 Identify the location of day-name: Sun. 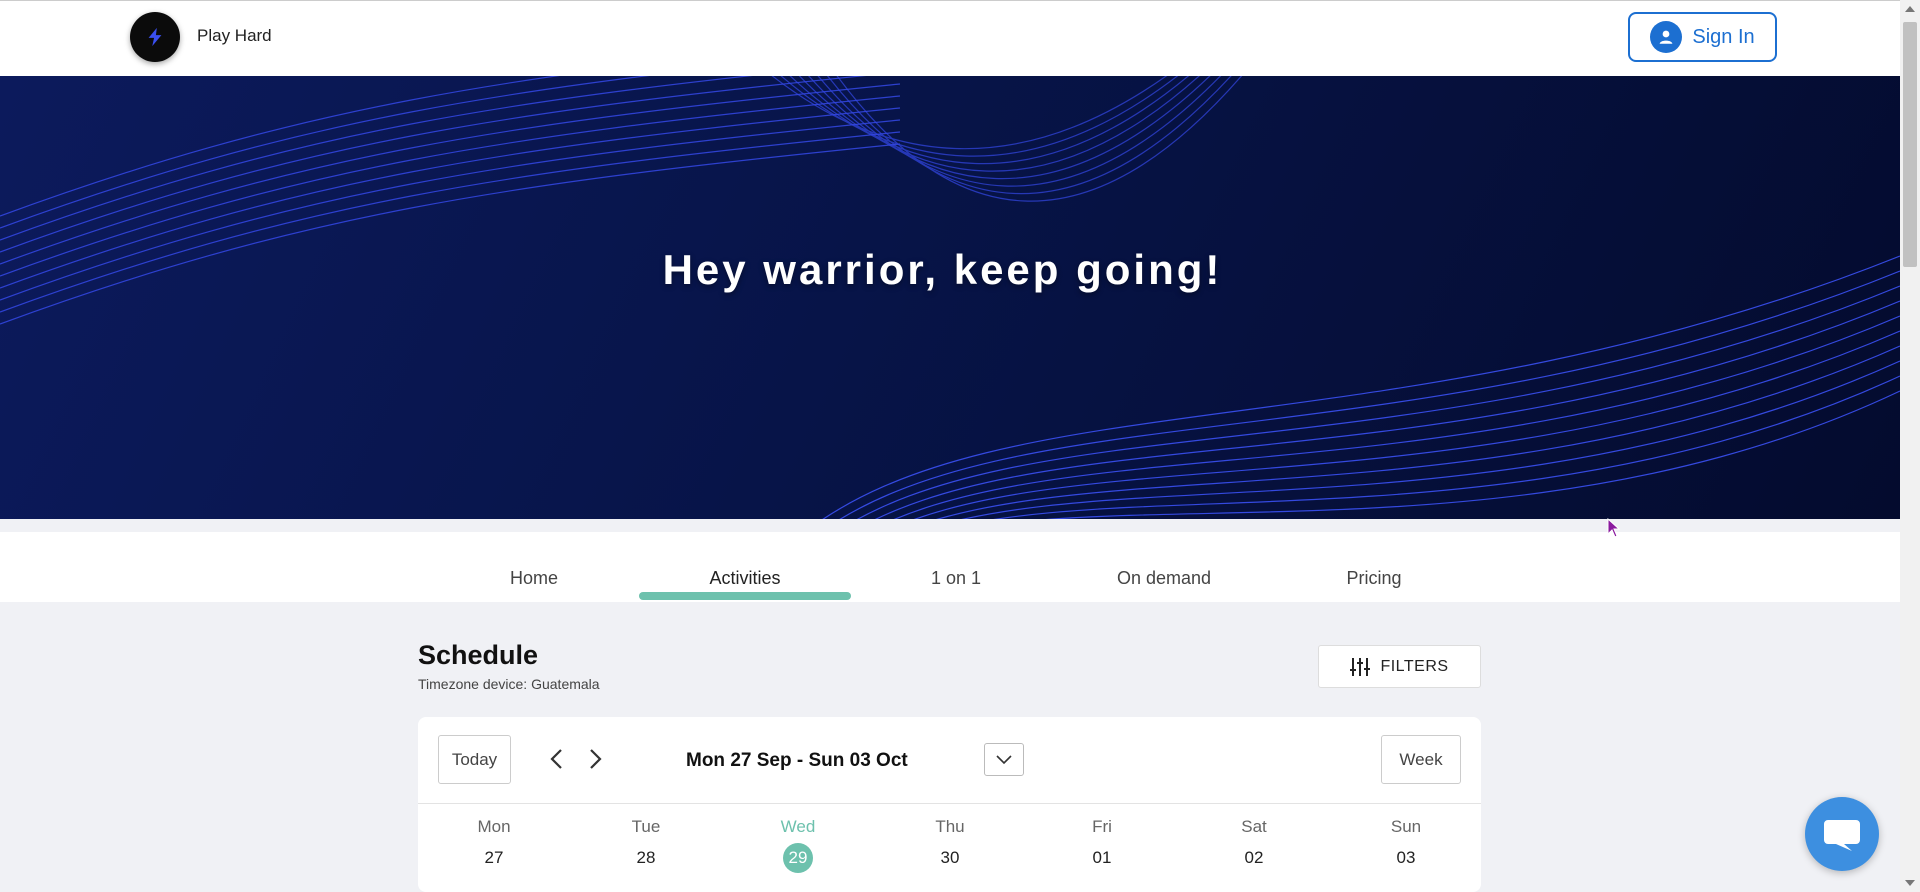
(1406, 826).